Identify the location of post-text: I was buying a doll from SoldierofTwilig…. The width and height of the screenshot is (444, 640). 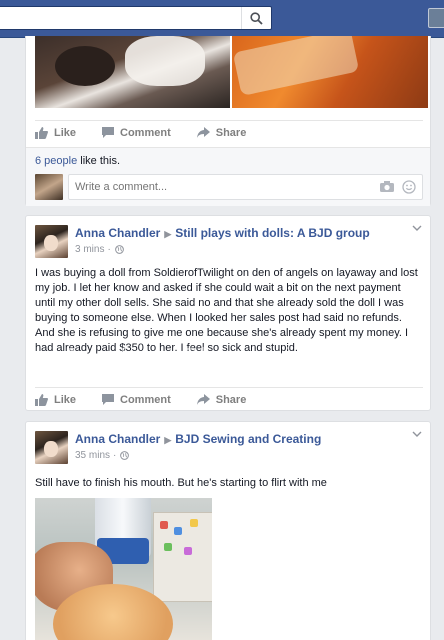
(226, 310).